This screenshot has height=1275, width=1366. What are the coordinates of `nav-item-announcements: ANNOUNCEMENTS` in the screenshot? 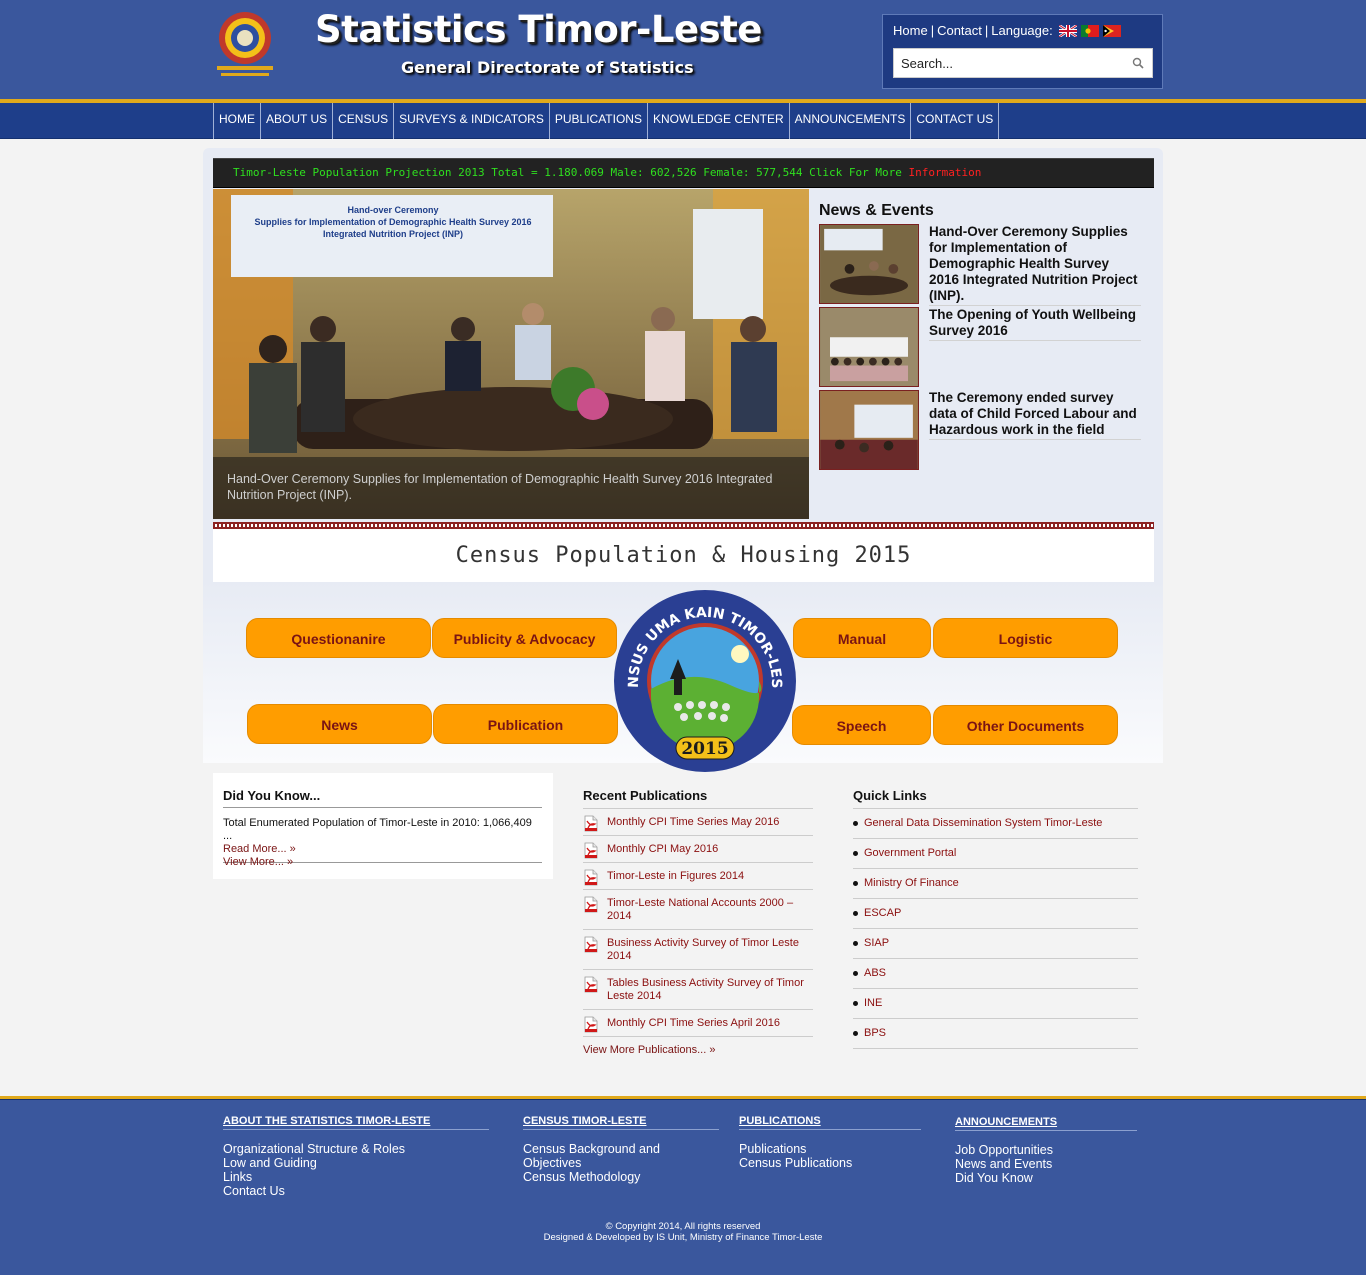 It's located at (851, 121).